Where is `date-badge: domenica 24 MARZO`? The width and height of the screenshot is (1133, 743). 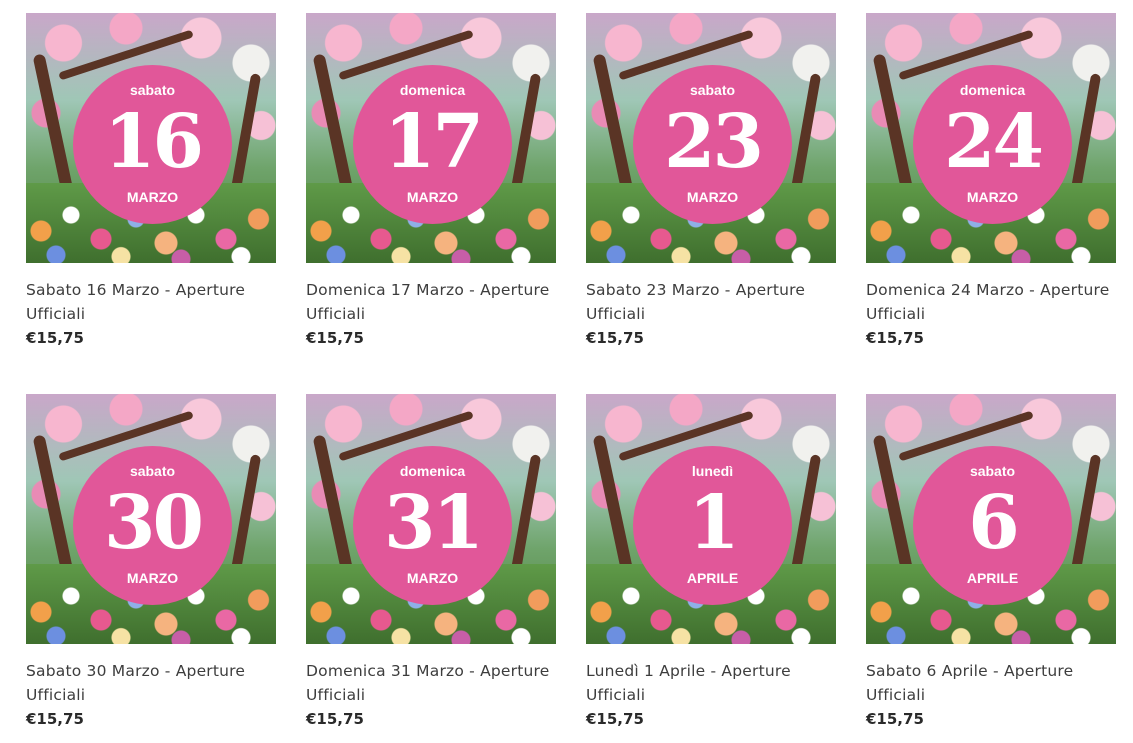 date-badge: domenica 24 MARZO is located at coordinates (992, 144).